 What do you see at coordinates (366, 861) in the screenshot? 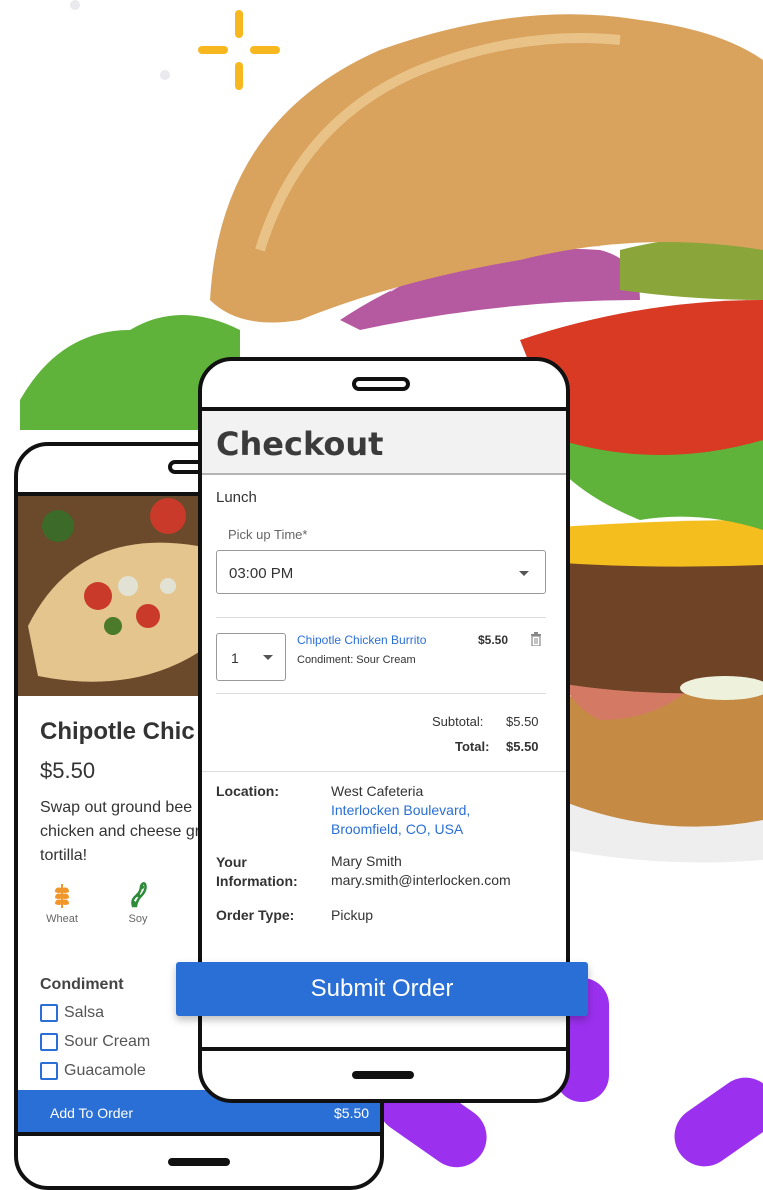
I see `customer-name: Mary Smith` at bounding box center [366, 861].